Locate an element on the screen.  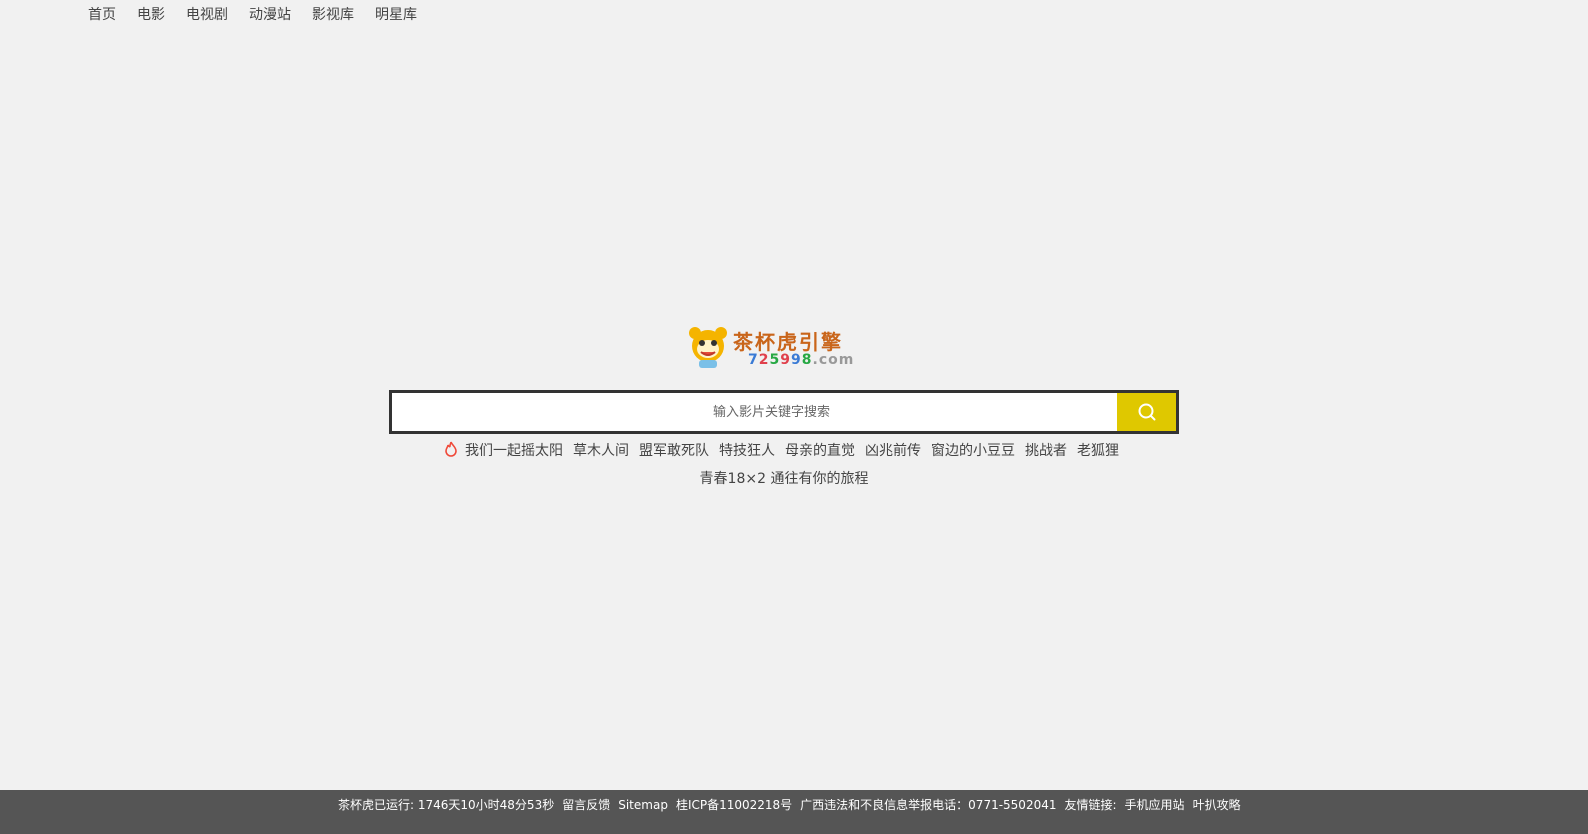
nav-home: 首页 is located at coordinates (102, 15).